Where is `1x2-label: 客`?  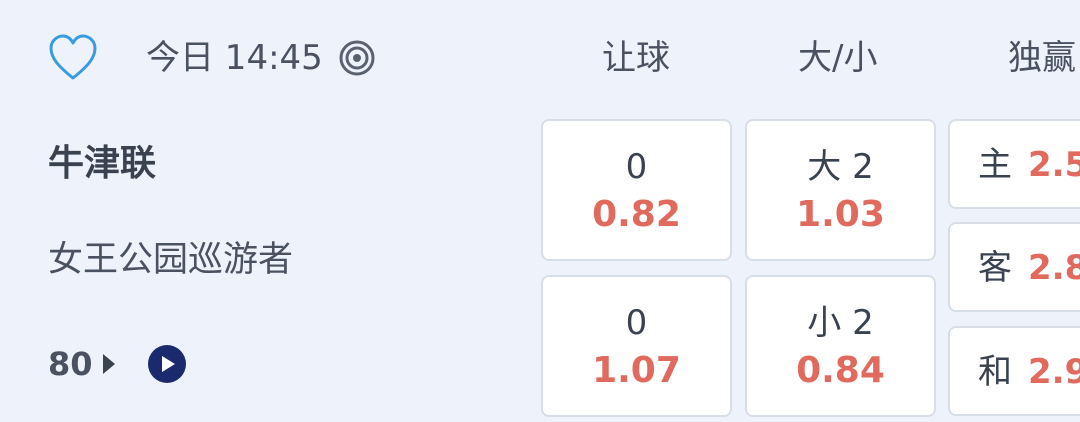
1x2-label: 客 is located at coordinates (995, 268).